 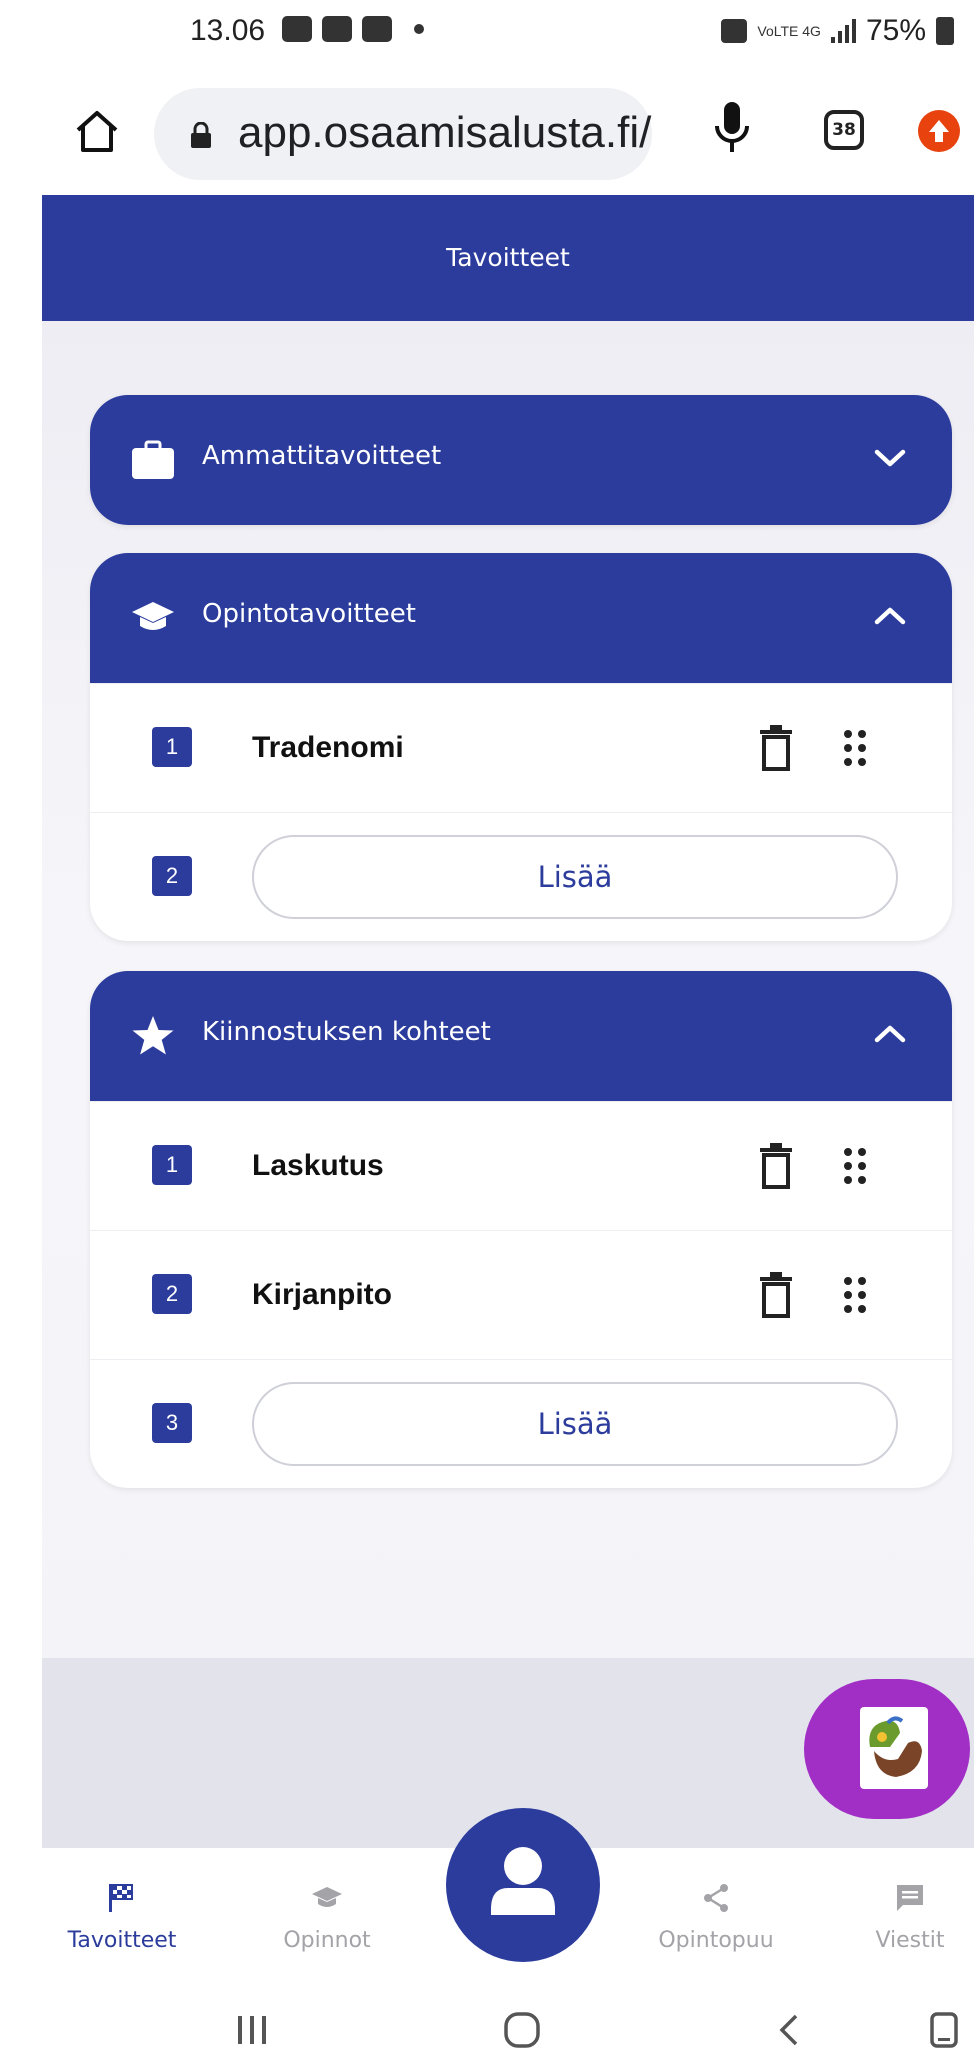 What do you see at coordinates (843, 31) in the screenshot?
I see `signal-icon` at bounding box center [843, 31].